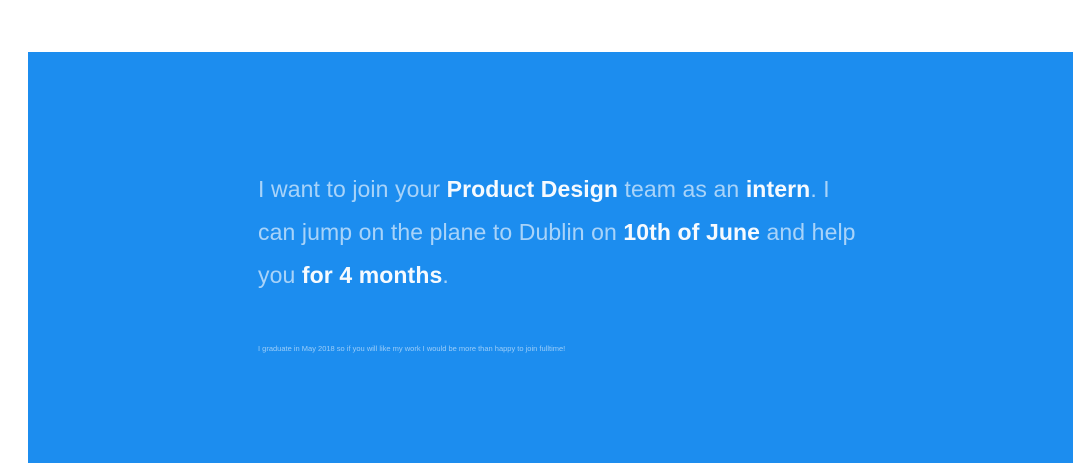 The image size is (1081, 463). I want to click on message-text: ., so click(445, 275).